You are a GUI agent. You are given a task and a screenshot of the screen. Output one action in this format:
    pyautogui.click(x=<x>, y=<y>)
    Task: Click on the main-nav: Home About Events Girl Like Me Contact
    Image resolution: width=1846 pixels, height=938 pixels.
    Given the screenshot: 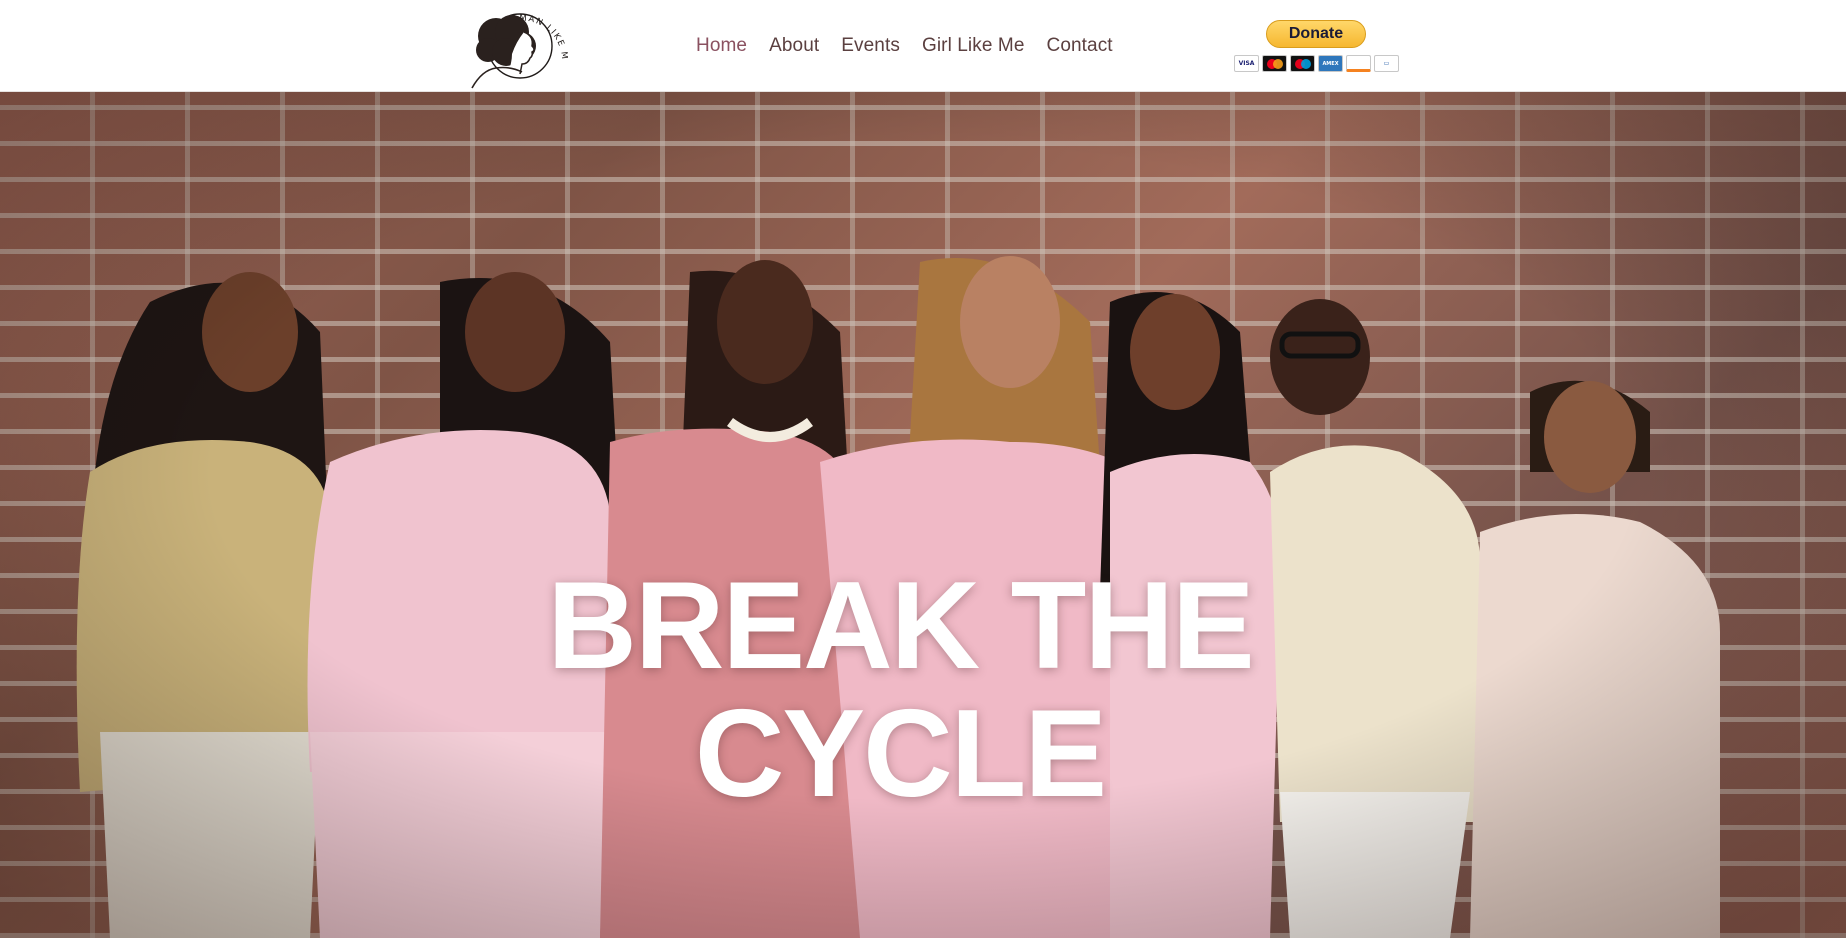 What is the action you would take?
    pyautogui.click(x=904, y=46)
    